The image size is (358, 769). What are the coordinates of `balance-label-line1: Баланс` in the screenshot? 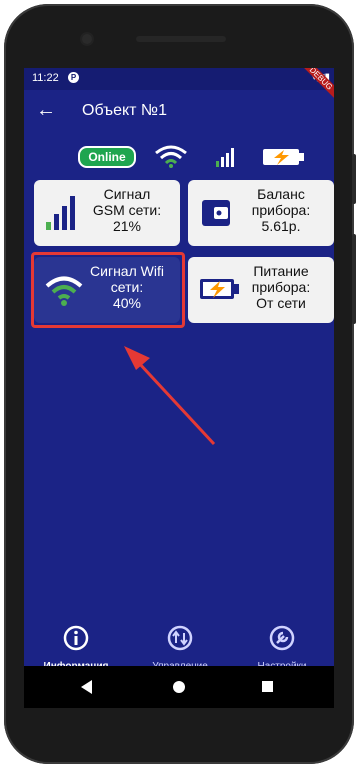 It's located at (281, 194).